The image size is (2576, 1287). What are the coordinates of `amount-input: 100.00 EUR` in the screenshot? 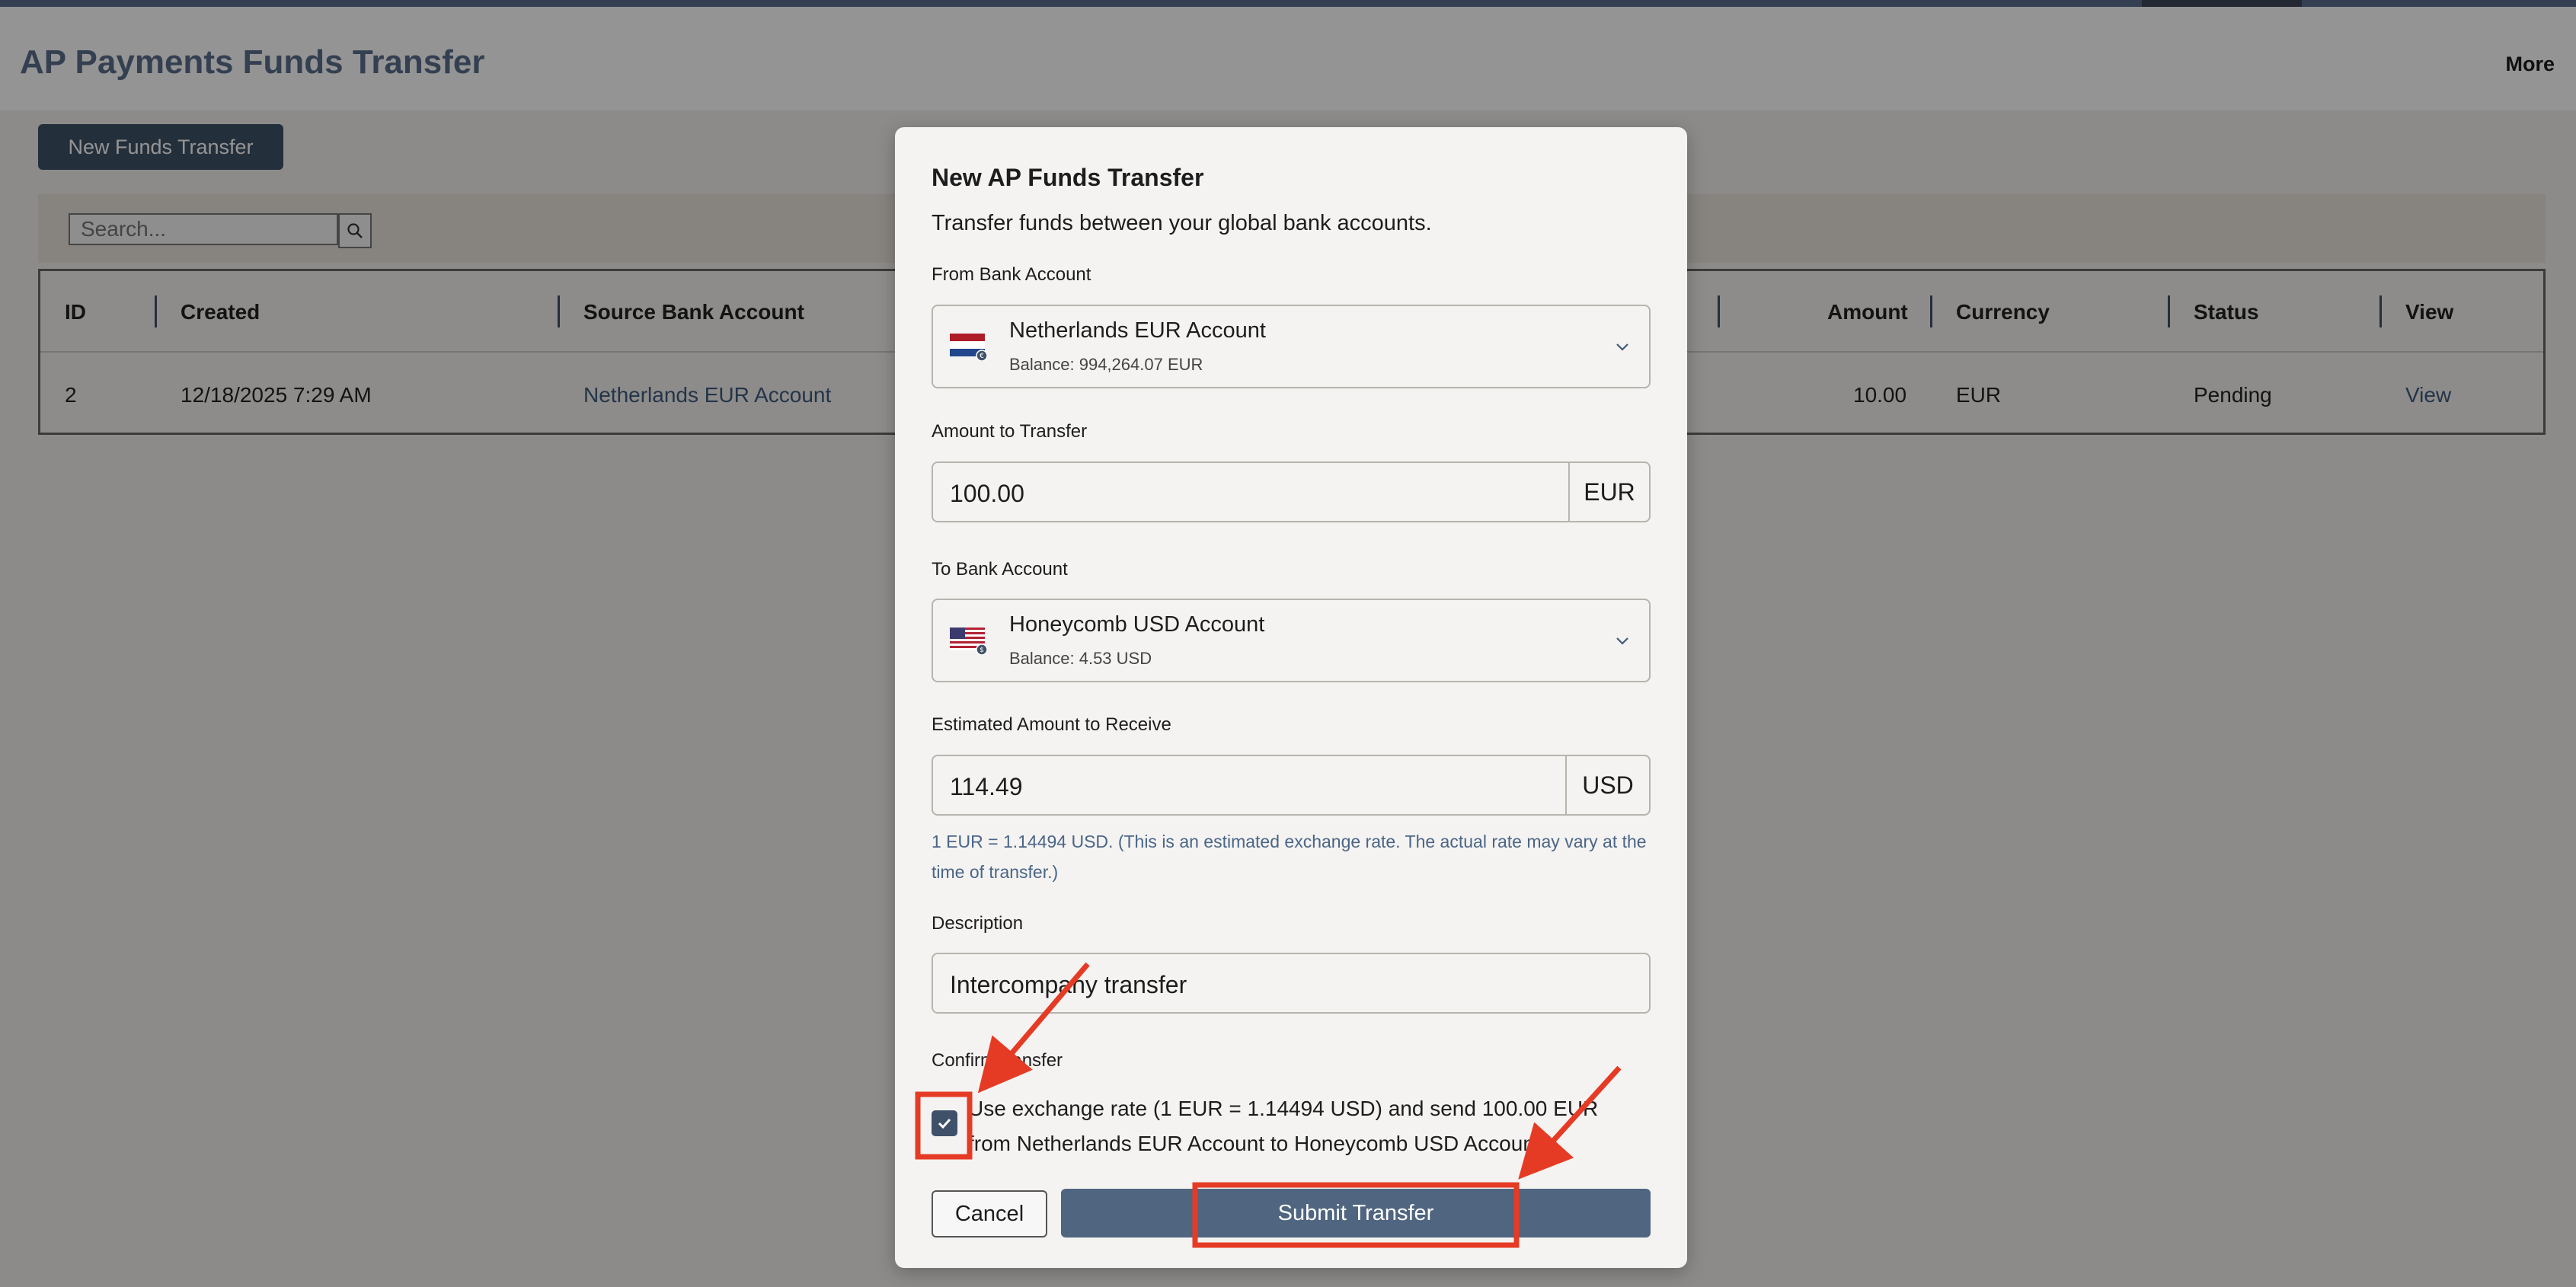 It's located at (1291, 491).